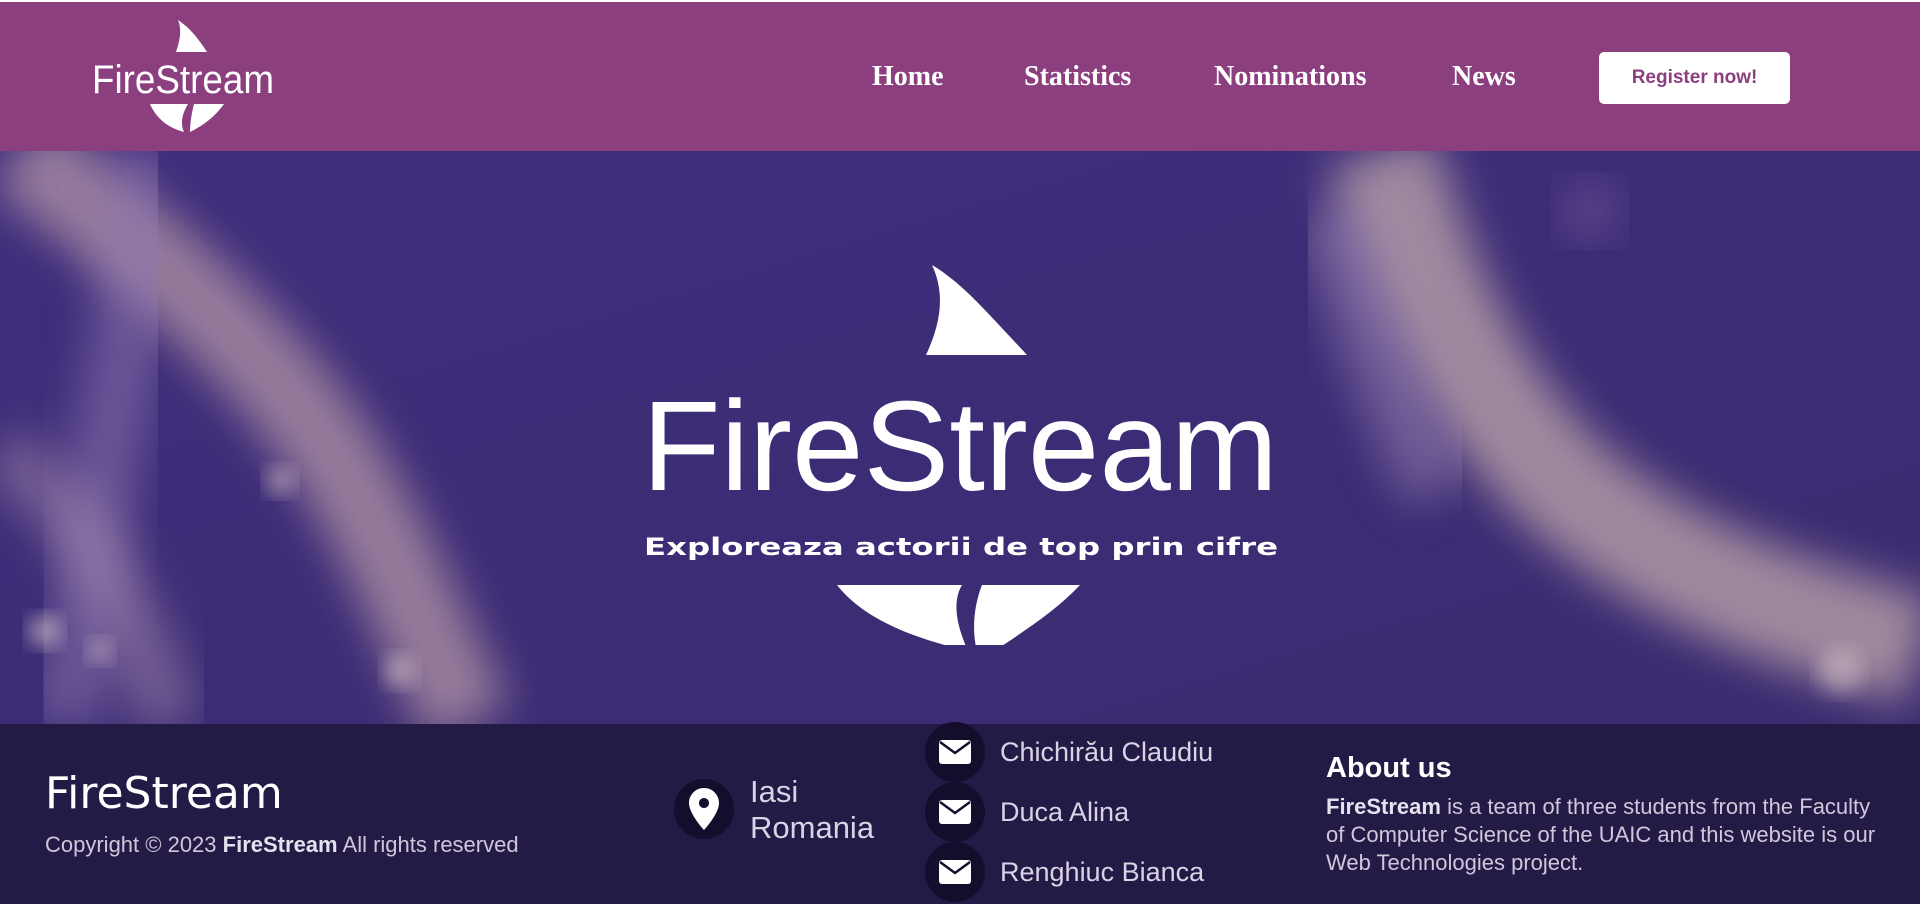 Image resolution: width=1920 pixels, height=904 pixels. What do you see at coordinates (1484, 77) in the screenshot?
I see `nav-news: News` at bounding box center [1484, 77].